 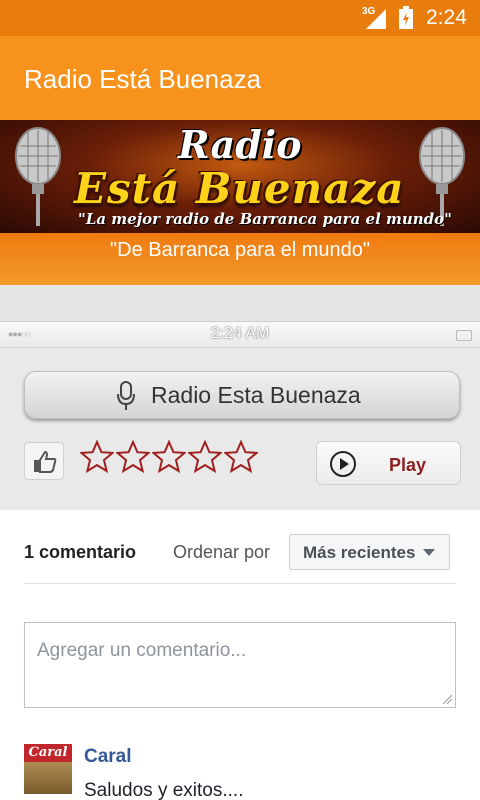 What do you see at coordinates (240, 18) in the screenshot?
I see `status-bar: 3G 2:24` at bounding box center [240, 18].